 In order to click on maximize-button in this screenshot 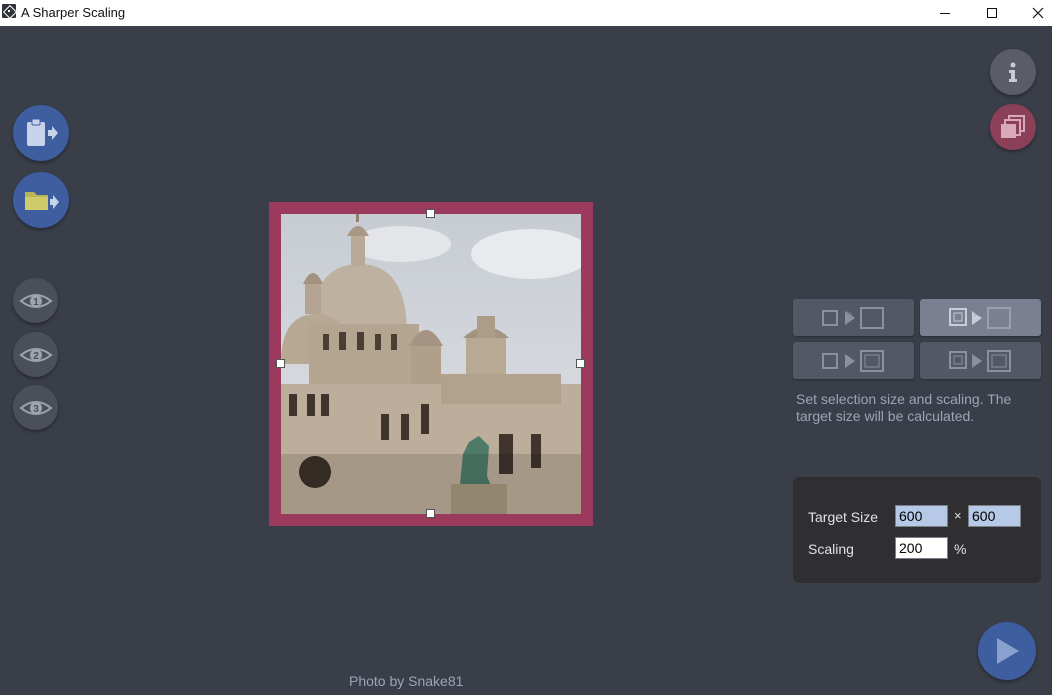, I will do `click(992, 13)`.